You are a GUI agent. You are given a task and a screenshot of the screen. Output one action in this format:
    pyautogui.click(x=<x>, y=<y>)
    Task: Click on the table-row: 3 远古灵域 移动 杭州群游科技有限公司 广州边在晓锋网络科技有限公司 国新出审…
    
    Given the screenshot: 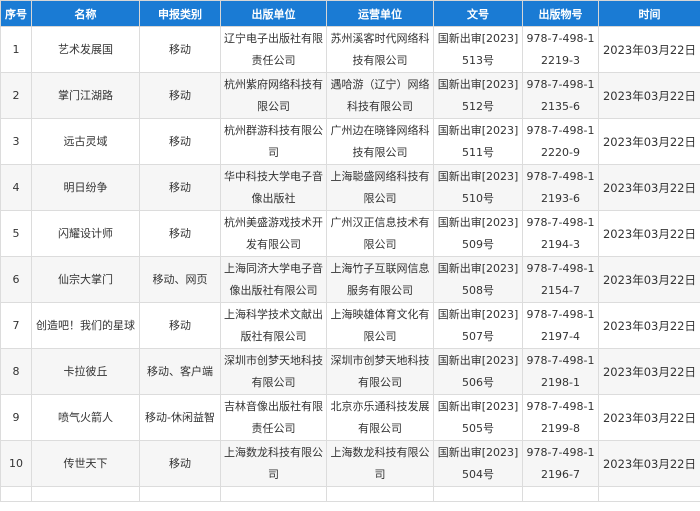 What is the action you would take?
    pyautogui.click(x=350, y=141)
    